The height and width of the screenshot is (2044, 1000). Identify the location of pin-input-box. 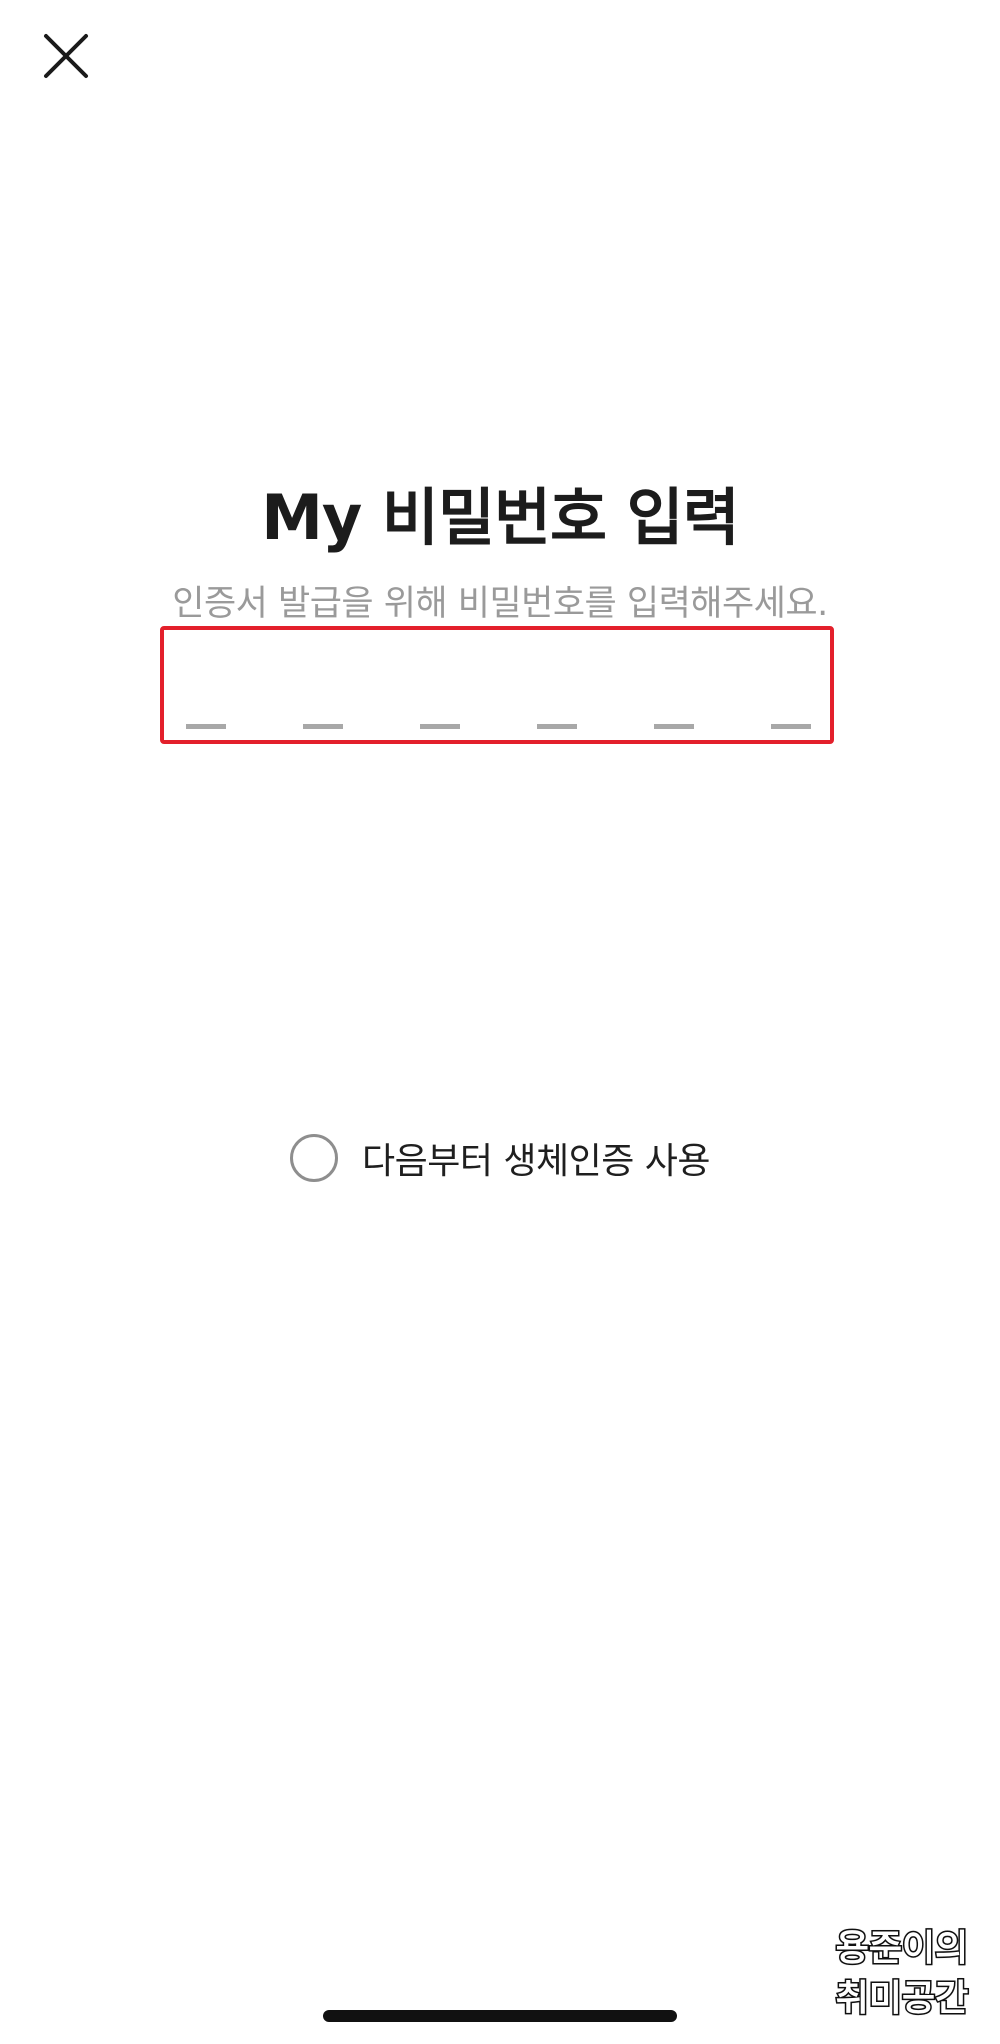
(497, 685).